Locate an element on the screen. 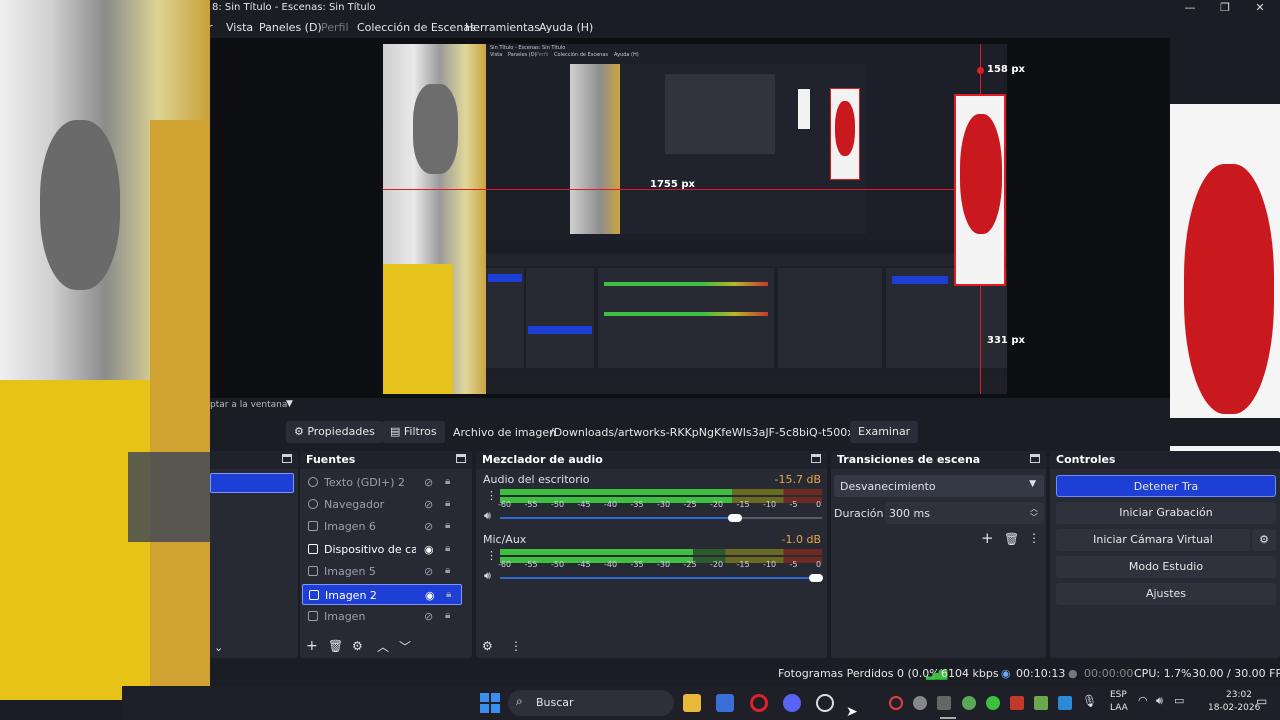 Image resolution: width=1280 pixels, height=720 pixels. settings-button: Ajustes is located at coordinates (1166, 594).